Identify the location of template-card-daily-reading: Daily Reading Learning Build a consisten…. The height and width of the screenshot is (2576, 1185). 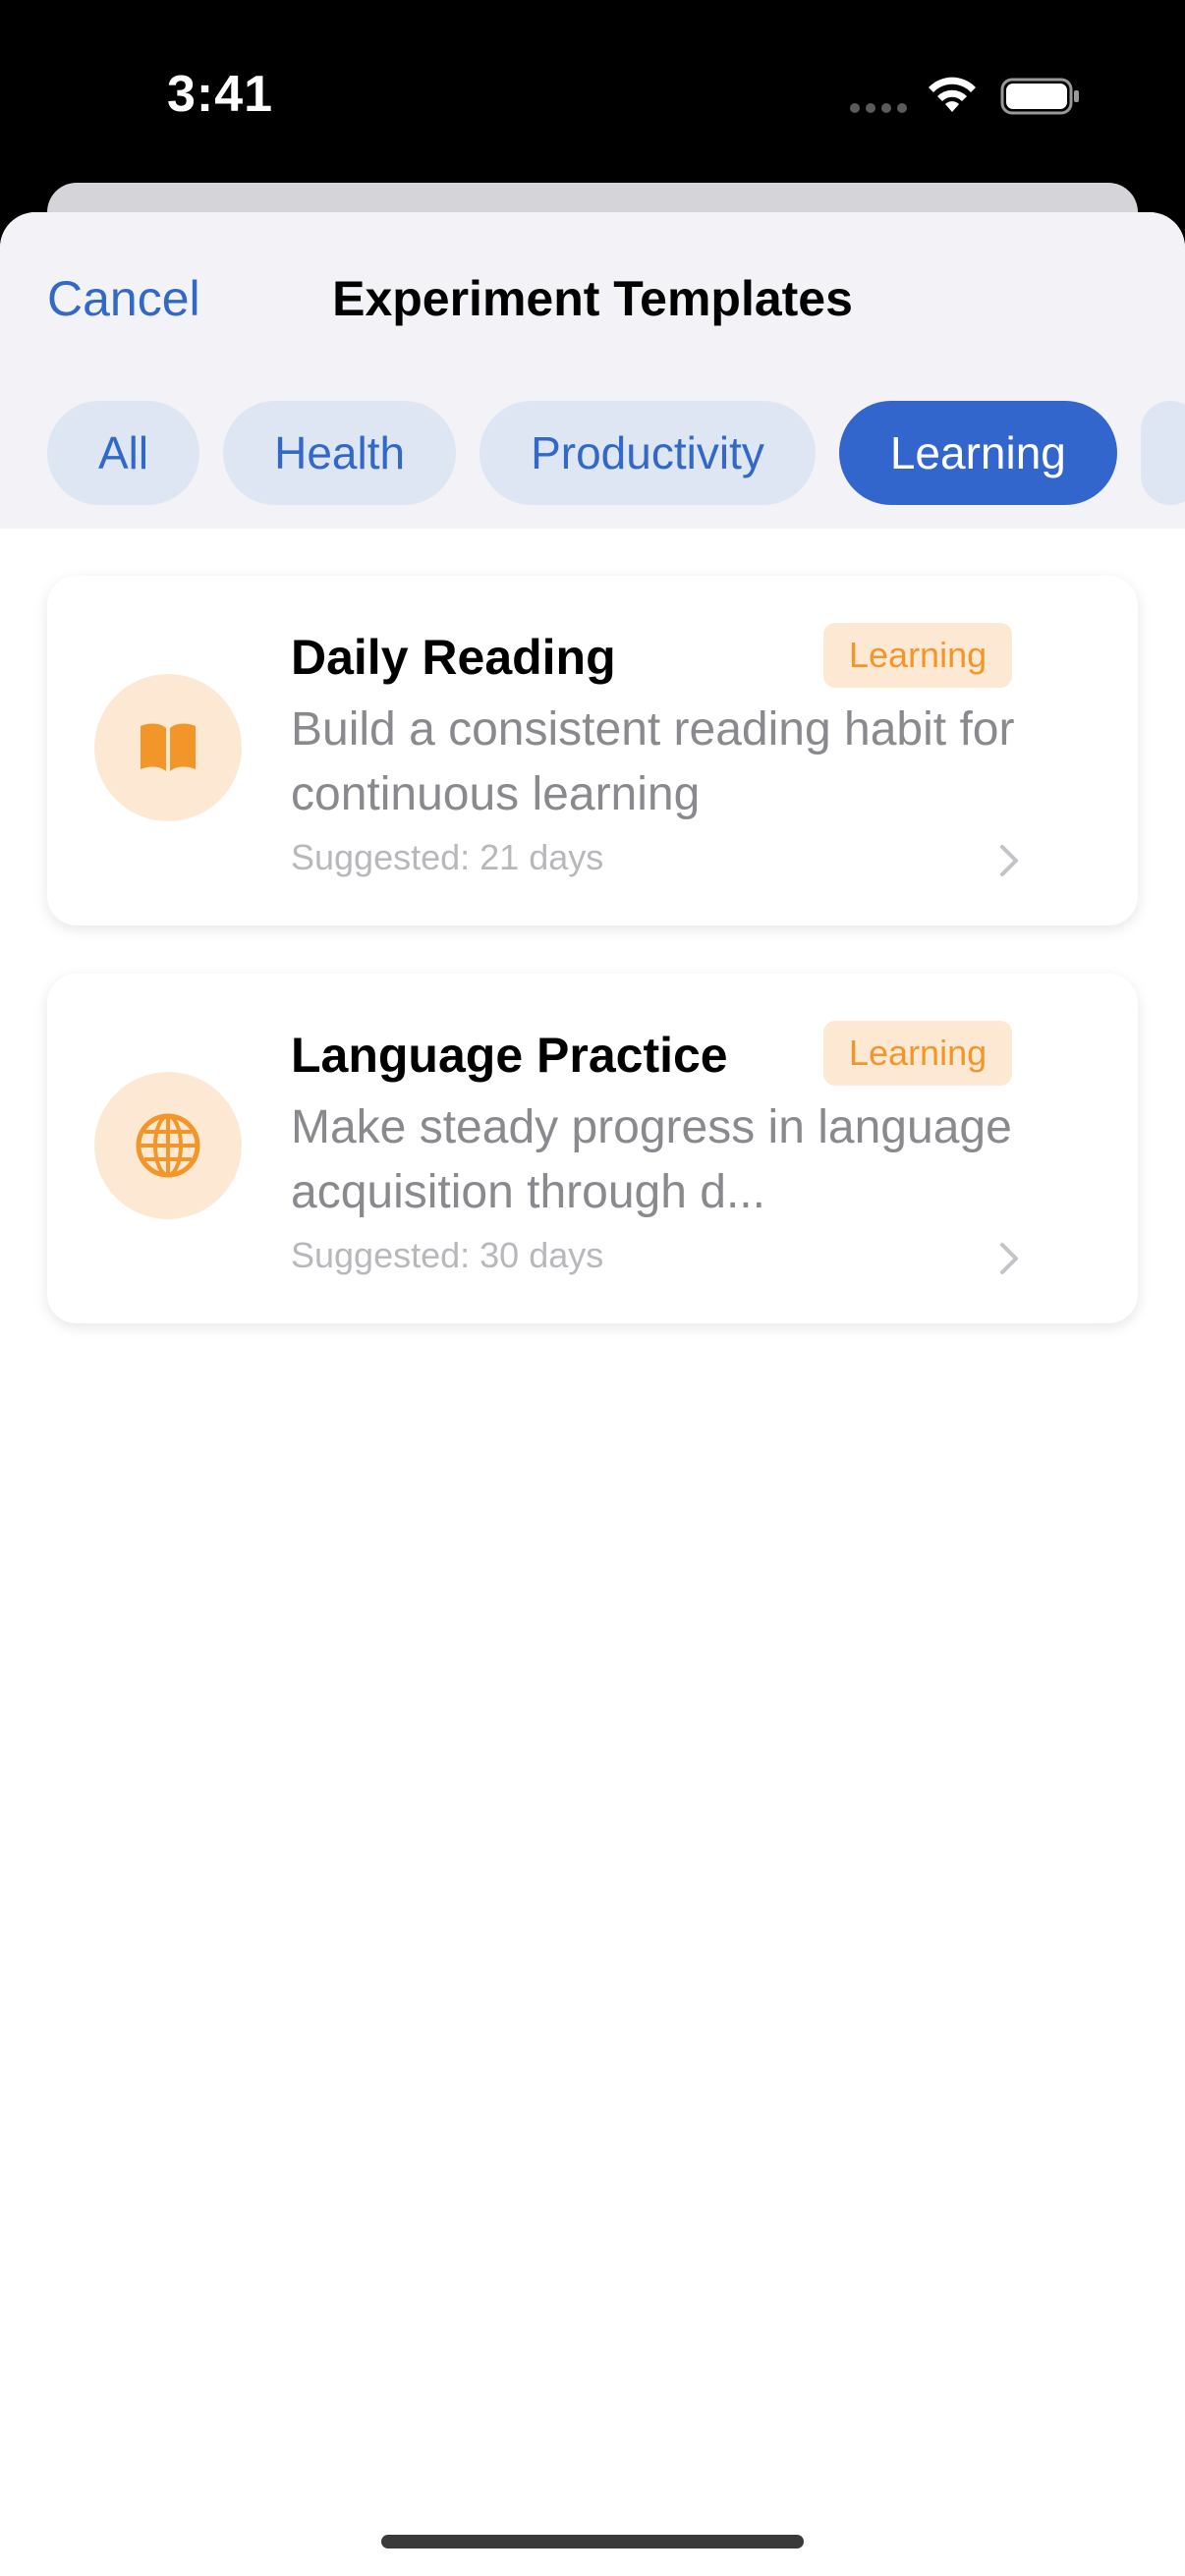
(592, 750).